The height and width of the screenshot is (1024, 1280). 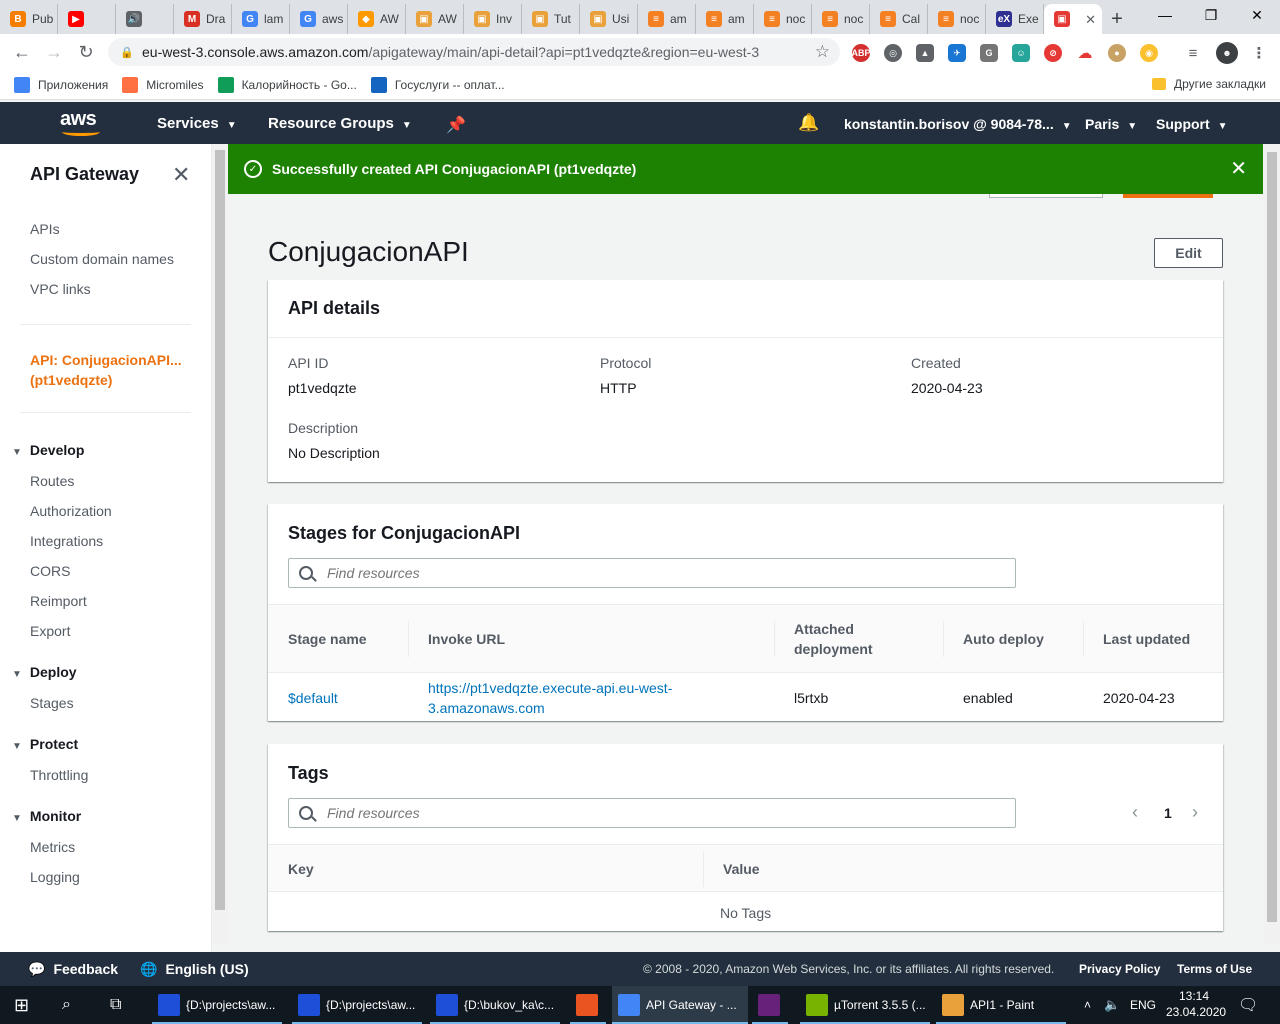 What do you see at coordinates (1259, 53) in the screenshot?
I see `browser-menu-icon: ⋮` at bounding box center [1259, 53].